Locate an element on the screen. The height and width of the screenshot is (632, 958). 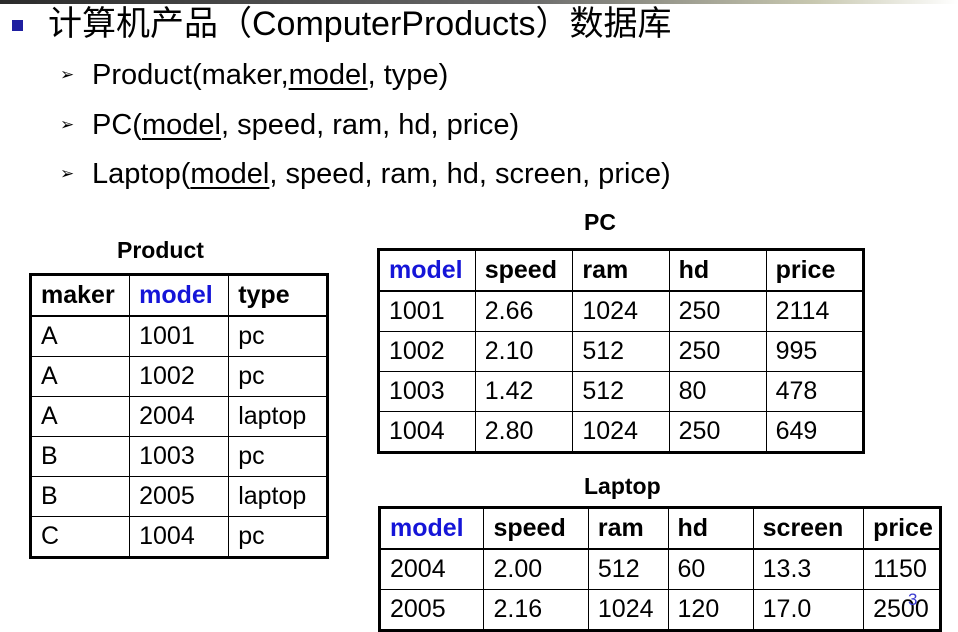
table-cell: 2.10 is located at coordinates (524, 351).